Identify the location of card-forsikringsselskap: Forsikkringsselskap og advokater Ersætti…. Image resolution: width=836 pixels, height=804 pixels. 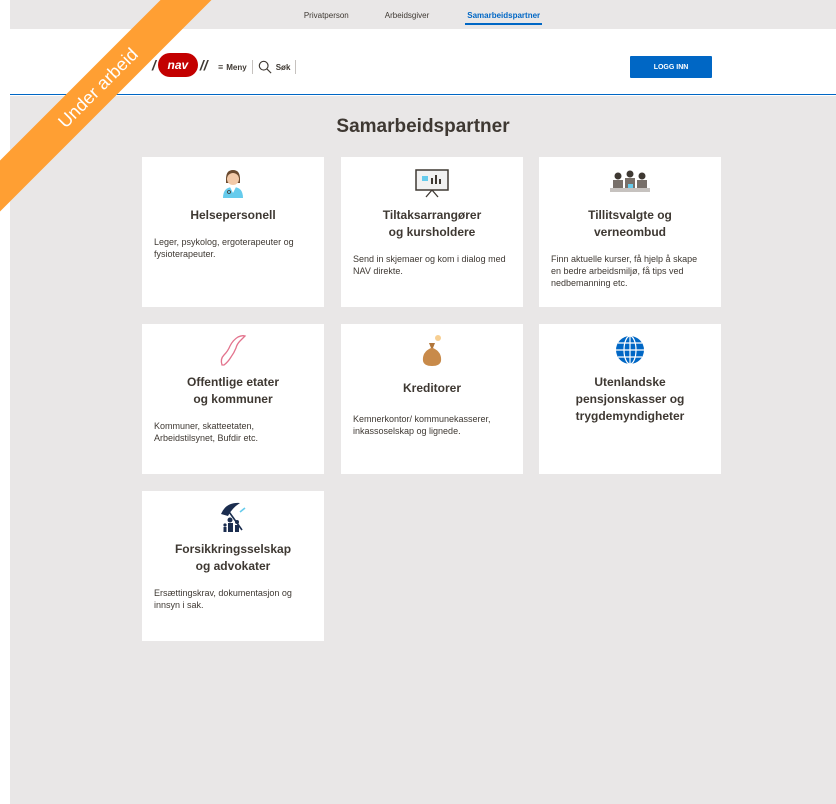
(233, 566).